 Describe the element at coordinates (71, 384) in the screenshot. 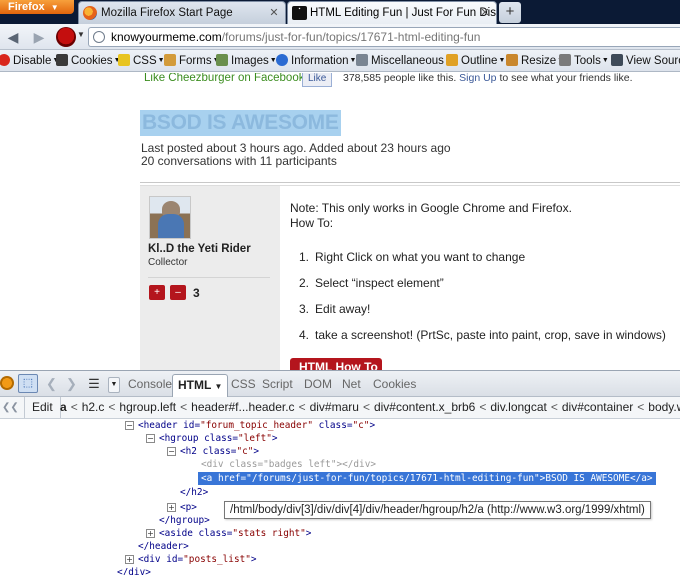

I see `forward-arrow-icon: ❯` at that location.